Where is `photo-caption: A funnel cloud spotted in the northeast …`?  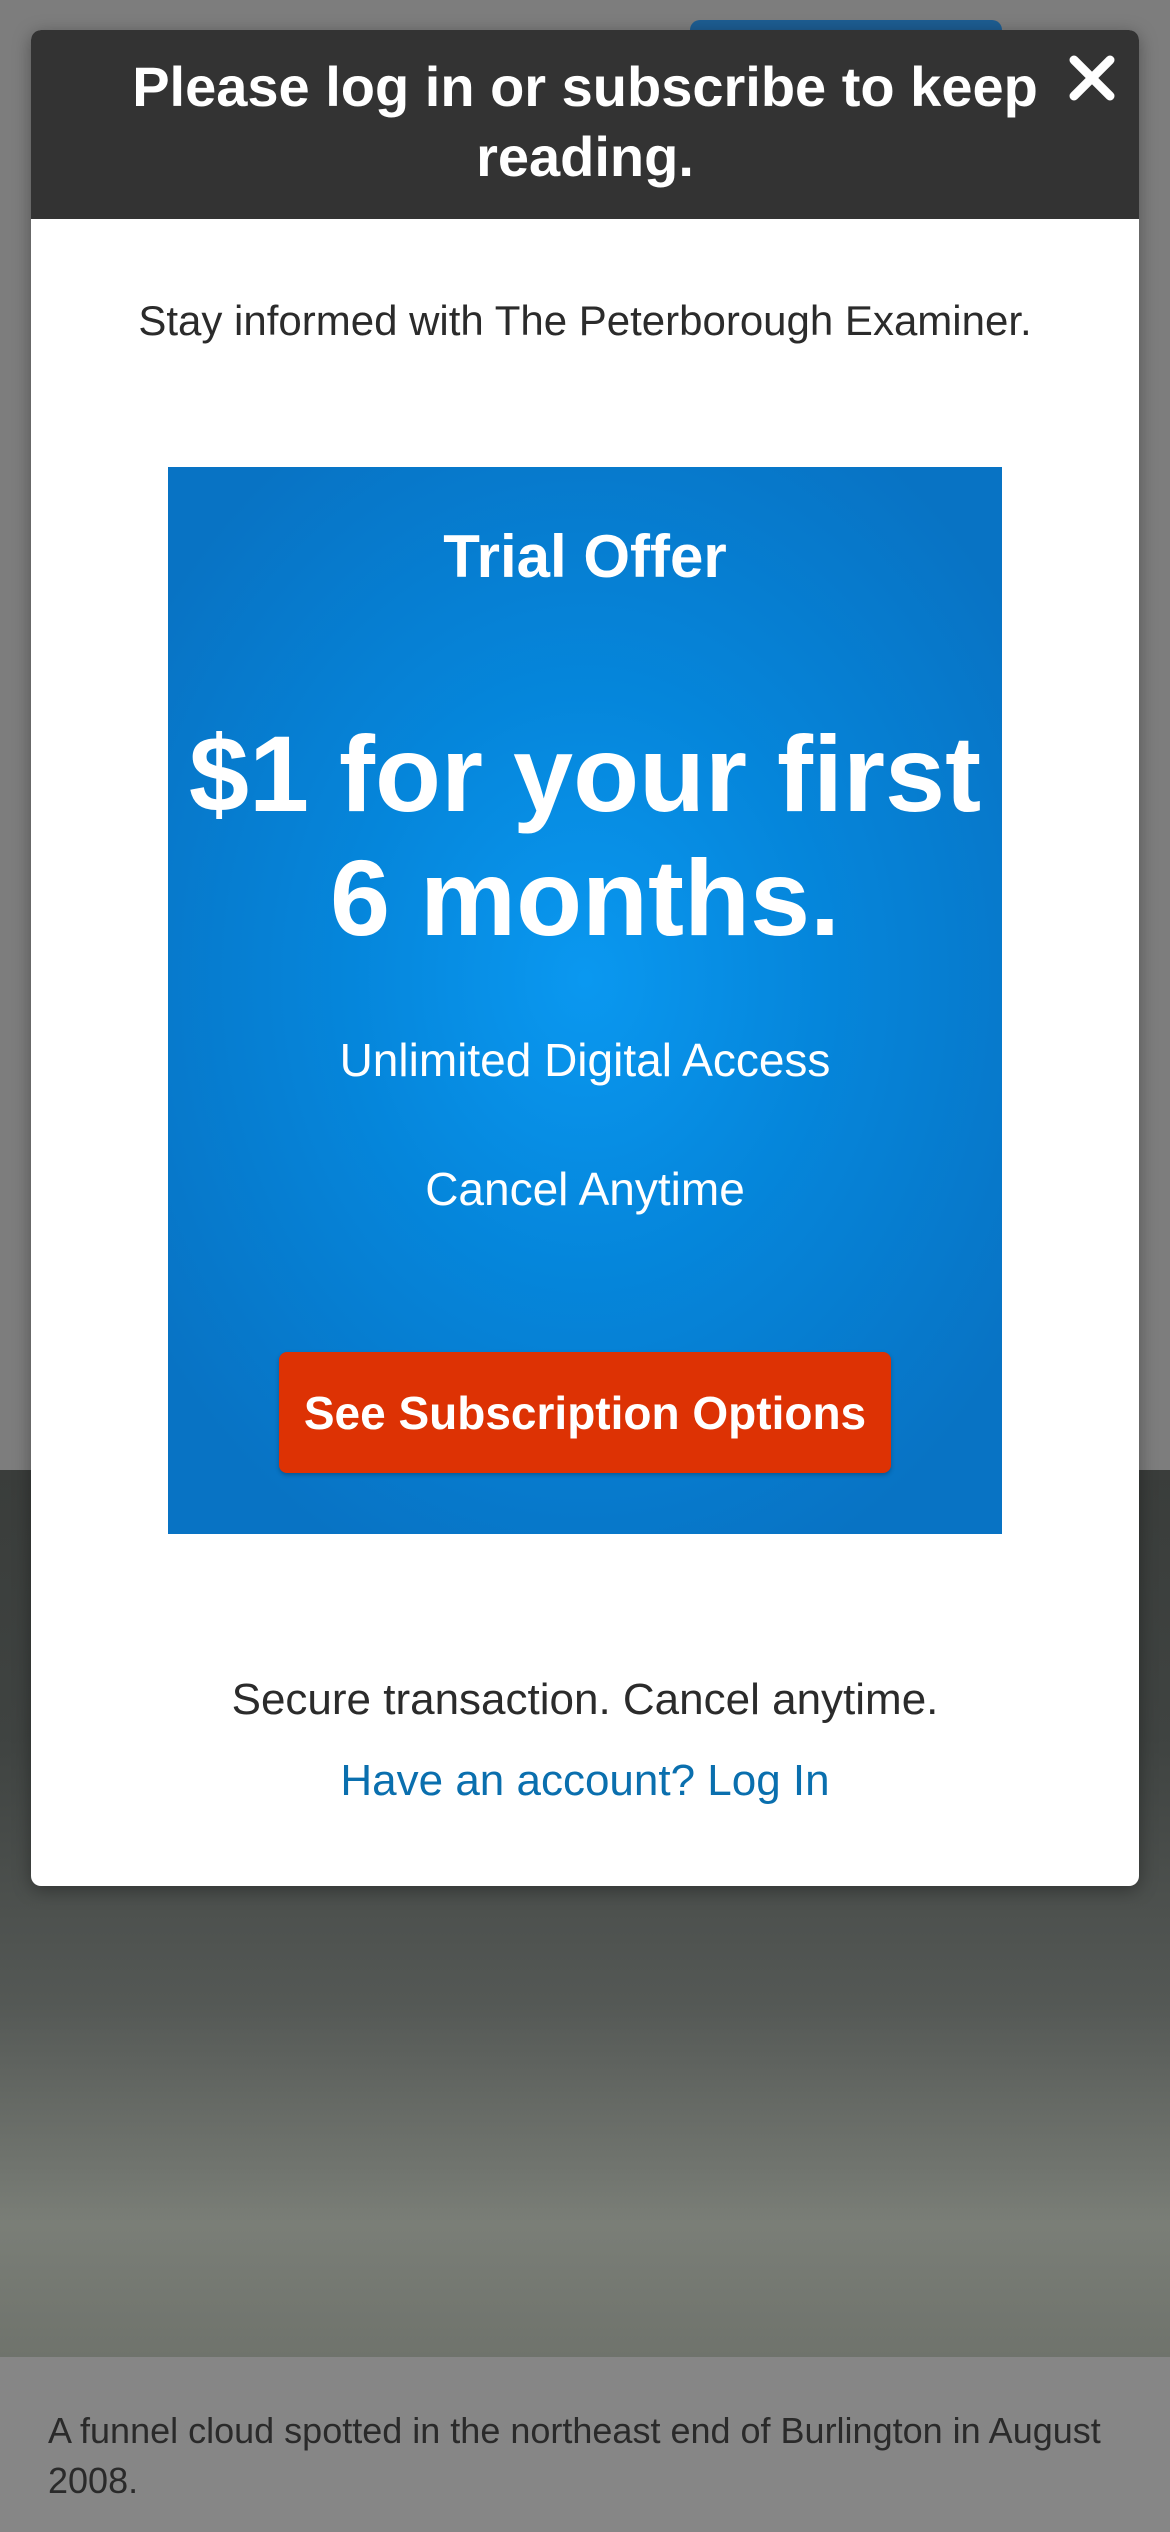
photo-caption: A funnel cloud spotted in the northeast … is located at coordinates (574, 2455).